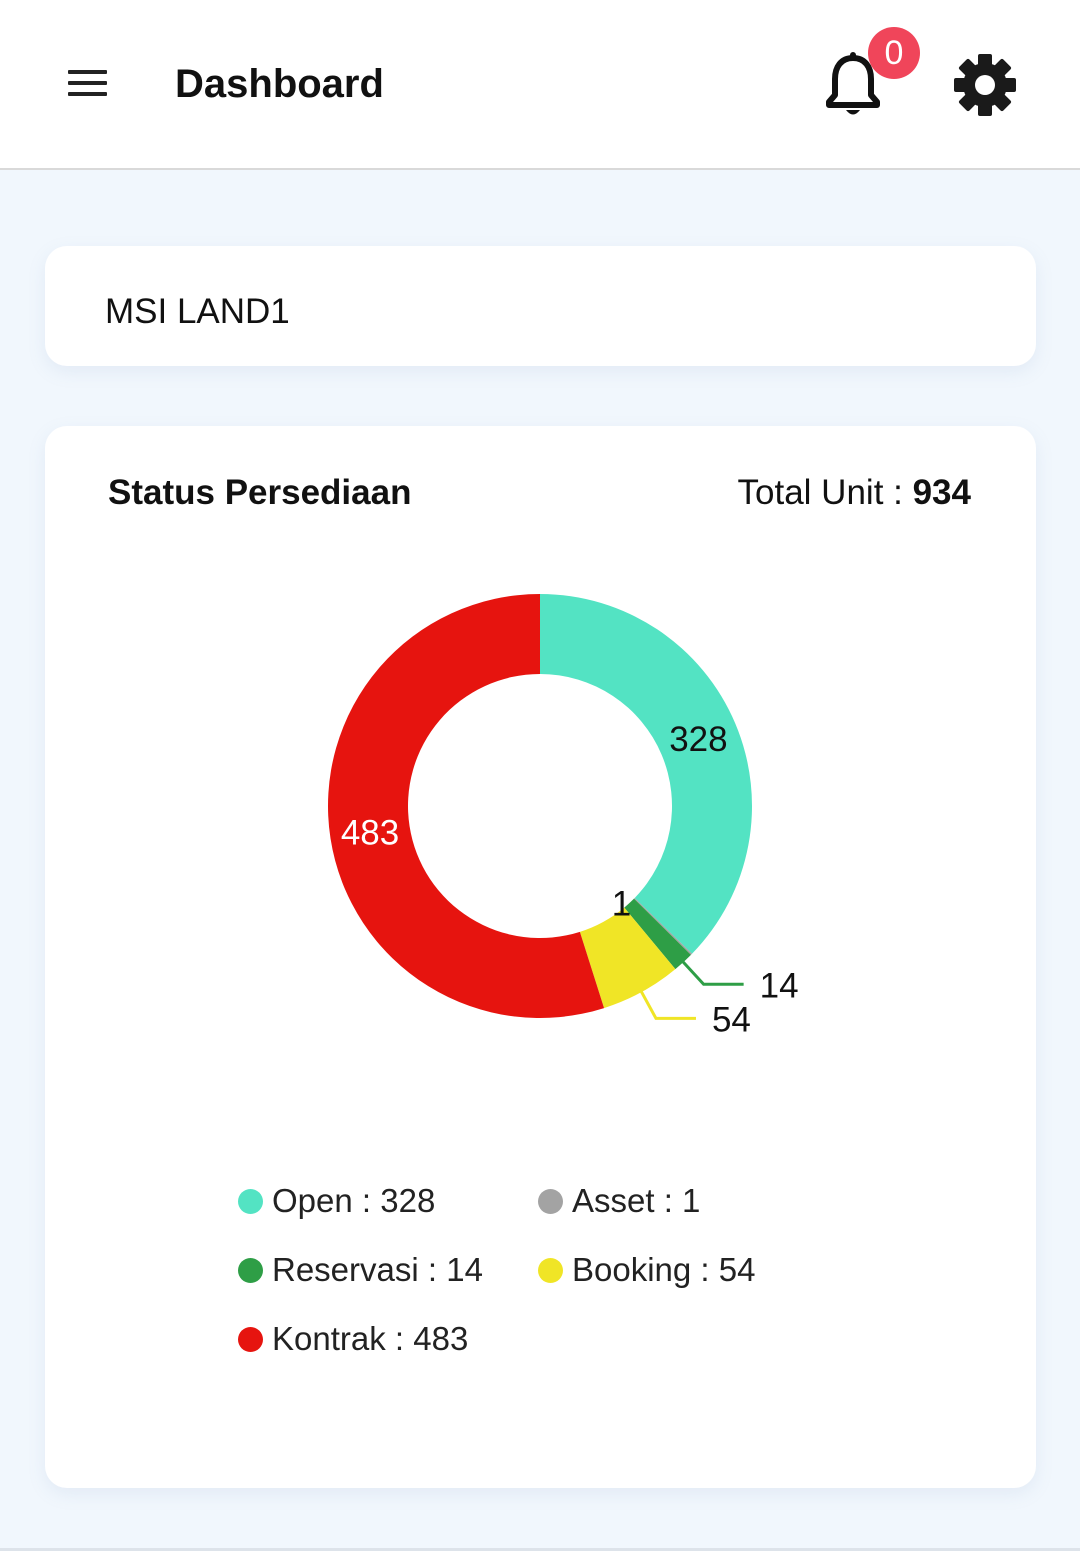  Describe the element at coordinates (197, 311) in the screenshot. I see `project-name: MSI LAND1` at that location.